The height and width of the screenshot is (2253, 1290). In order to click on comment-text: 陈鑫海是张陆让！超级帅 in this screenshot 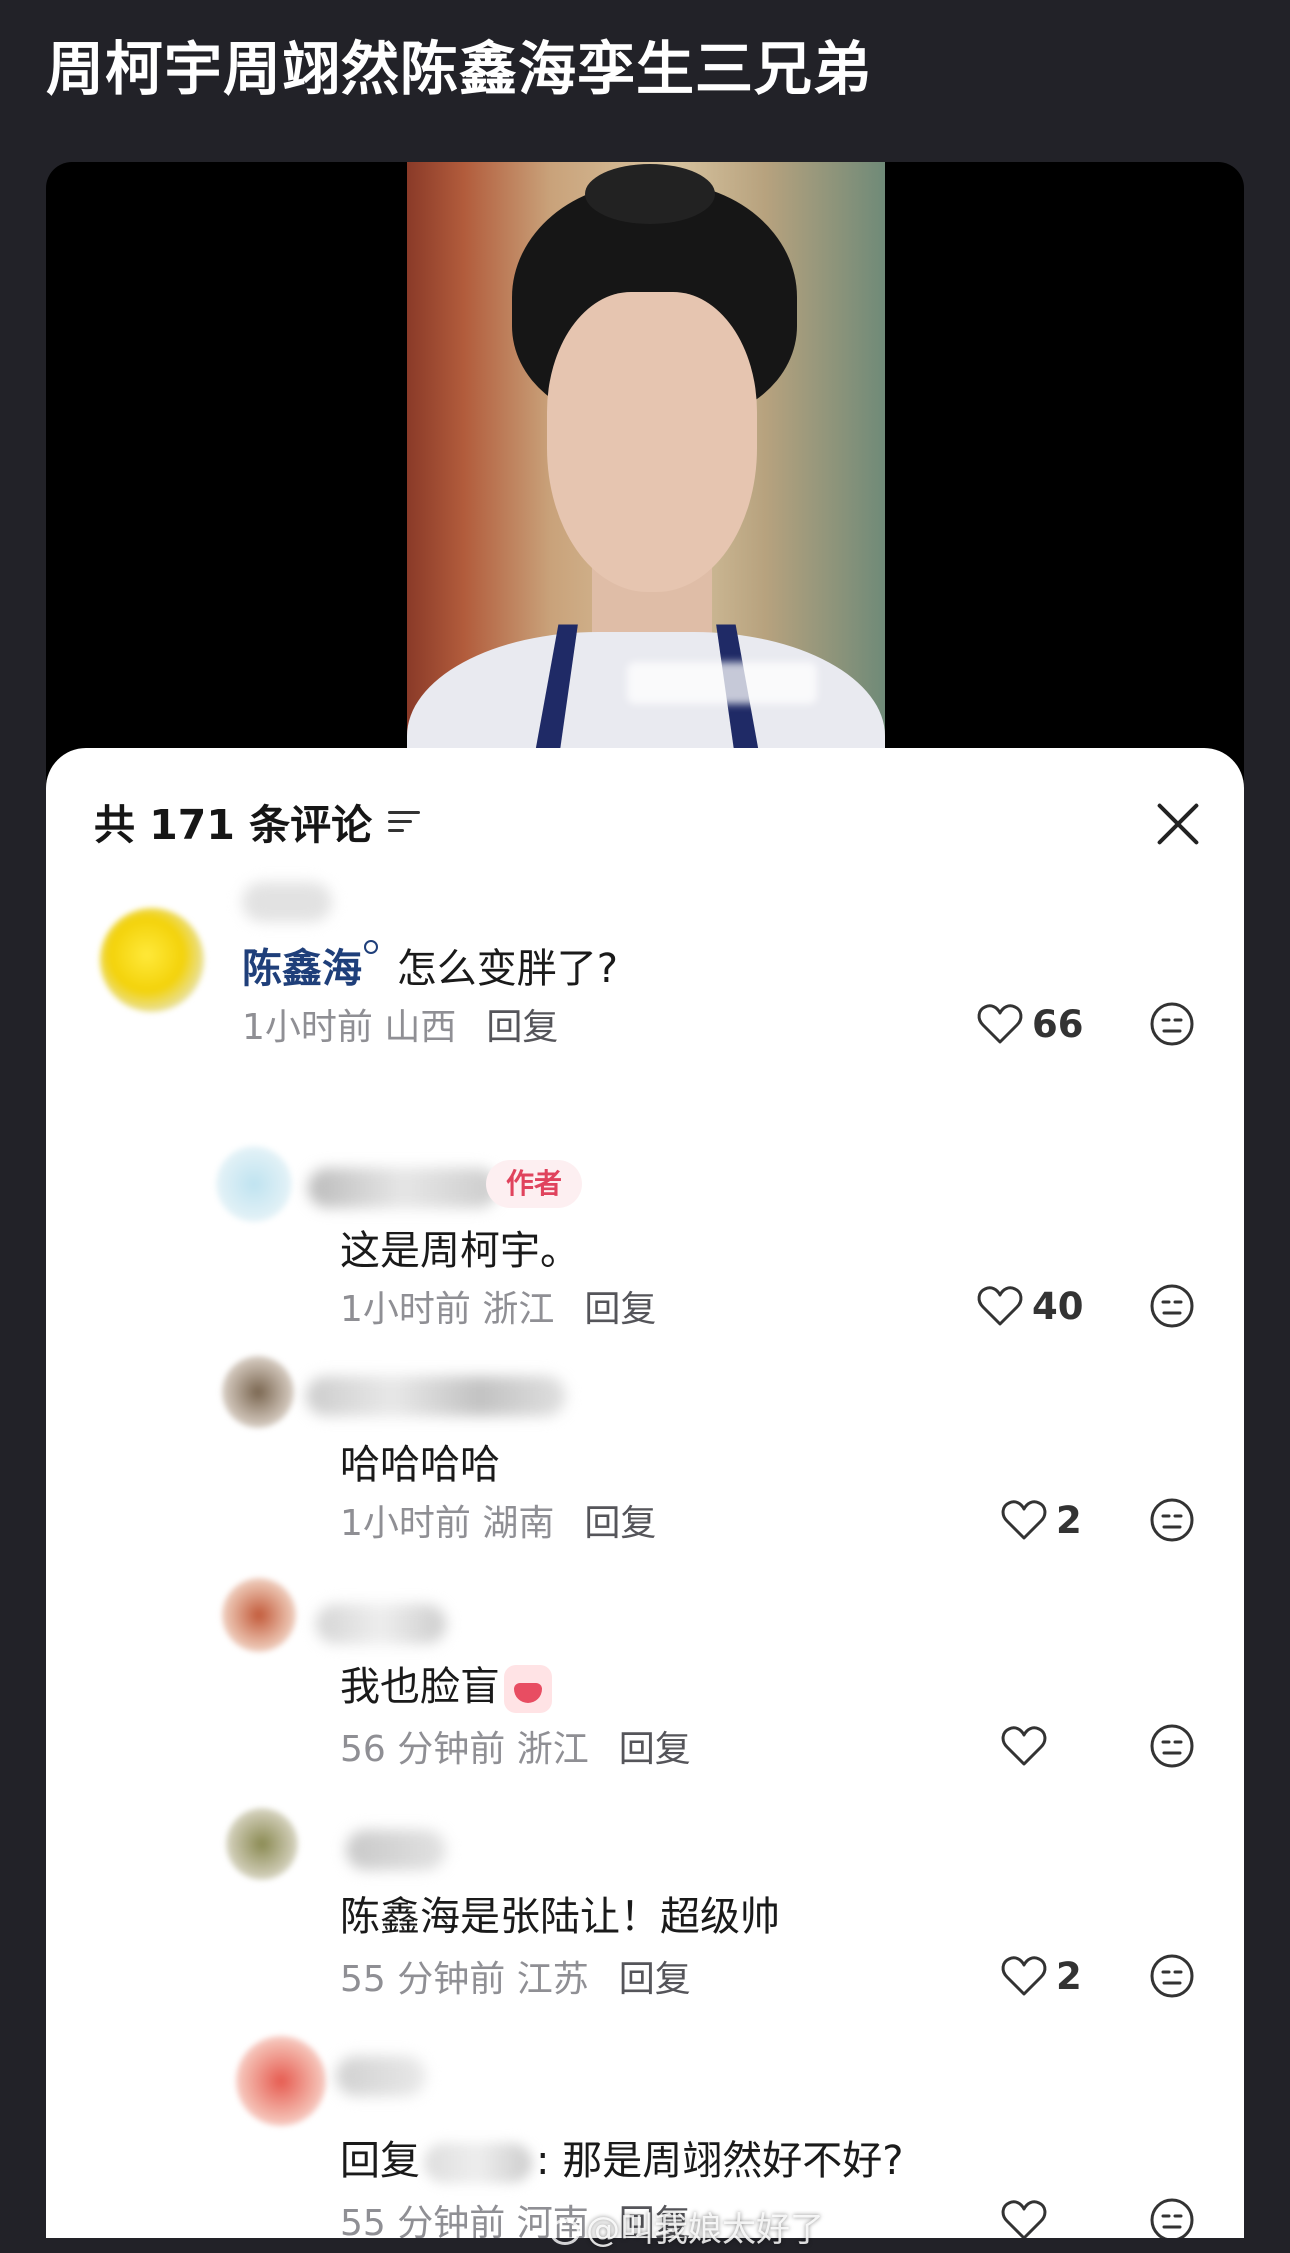, I will do `click(560, 1917)`.